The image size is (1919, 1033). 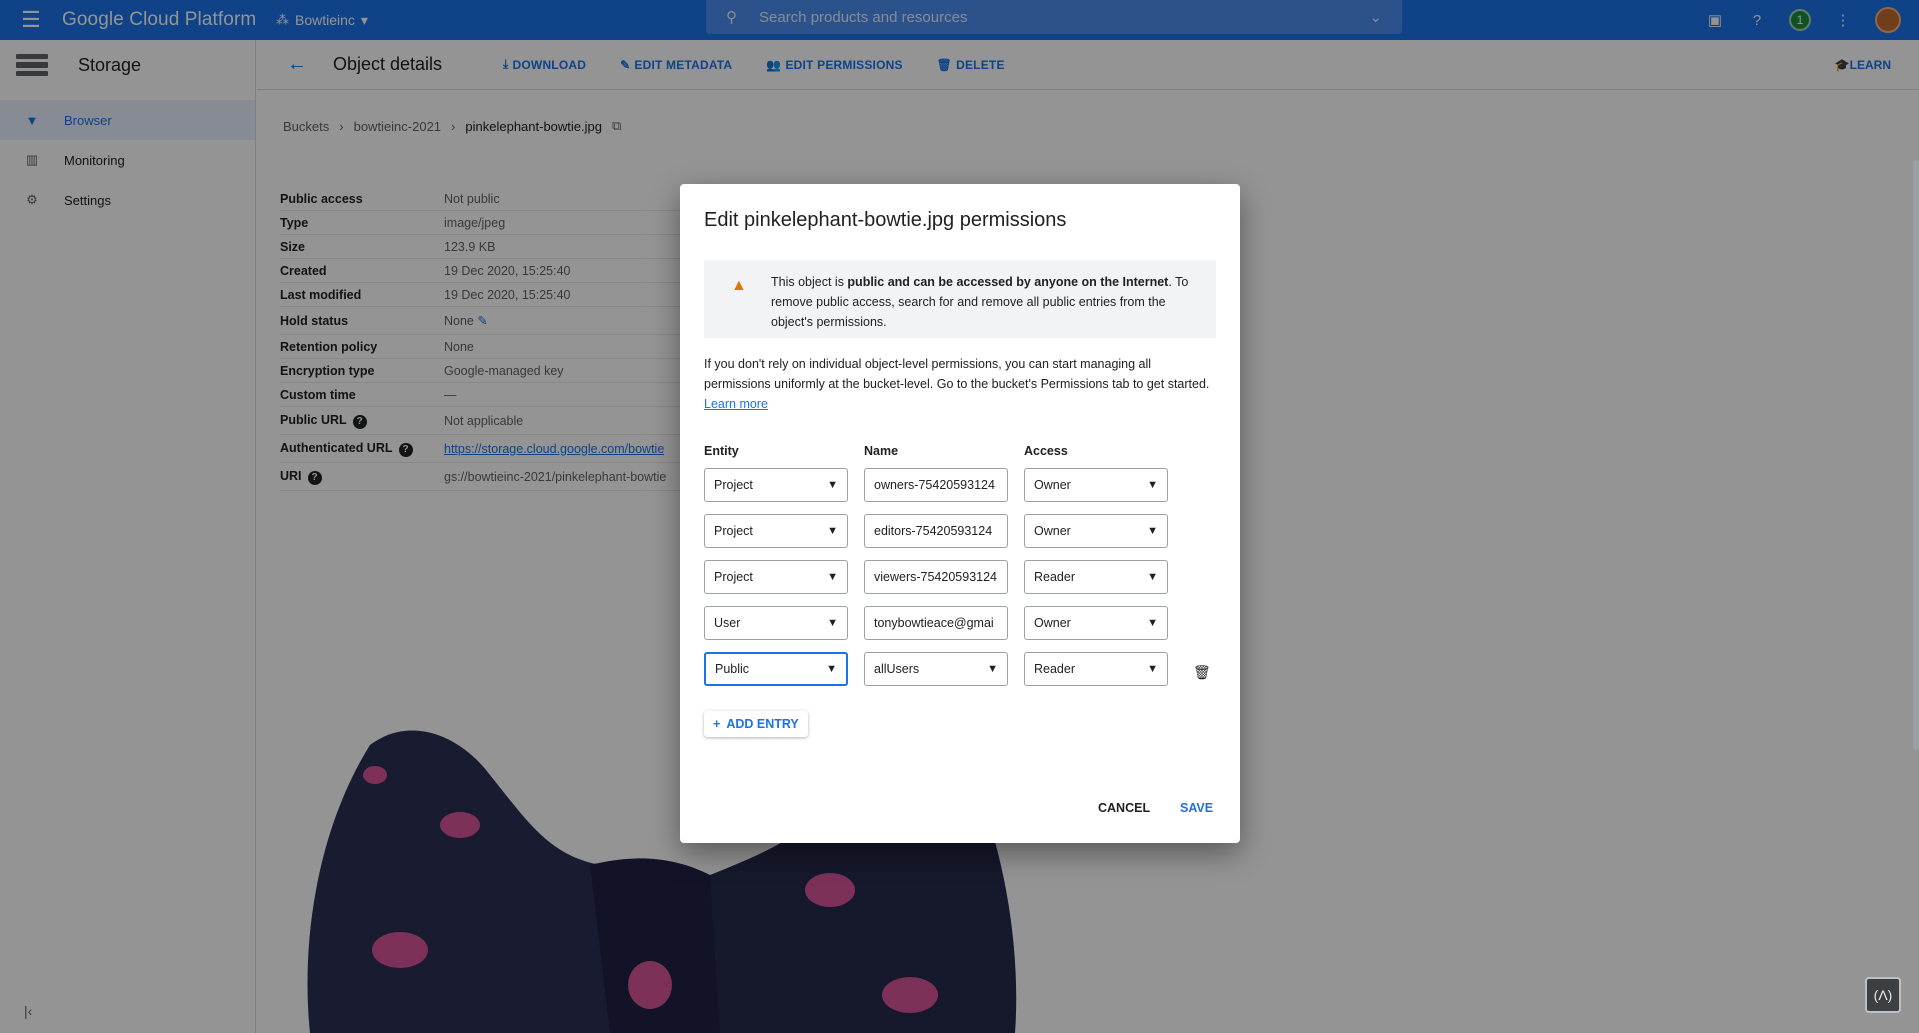 What do you see at coordinates (1202, 672) in the screenshot?
I see `delete-entry-icon: 🗑` at bounding box center [1202, 672].